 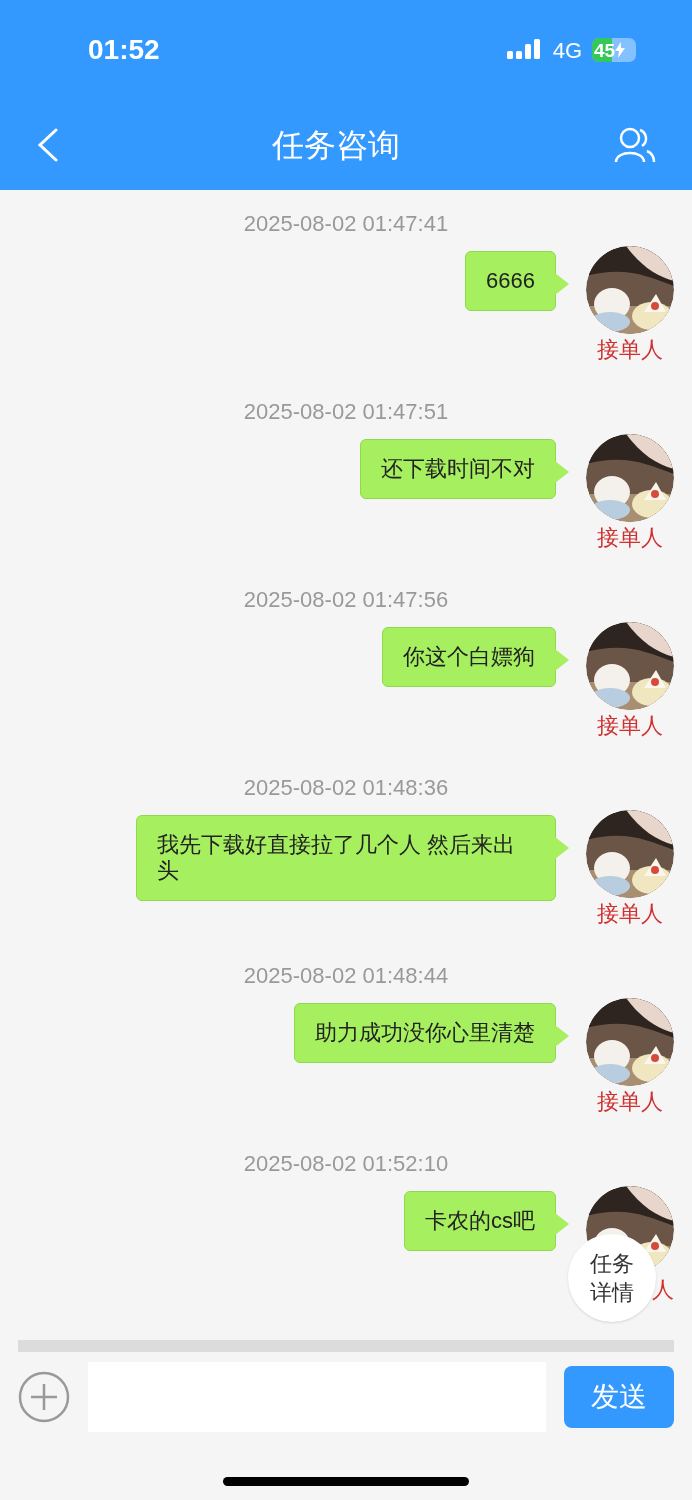 What do you see at coordinates (47, 145) in the screenshot?
I see `back-icon` at bounding box center [47, 145].